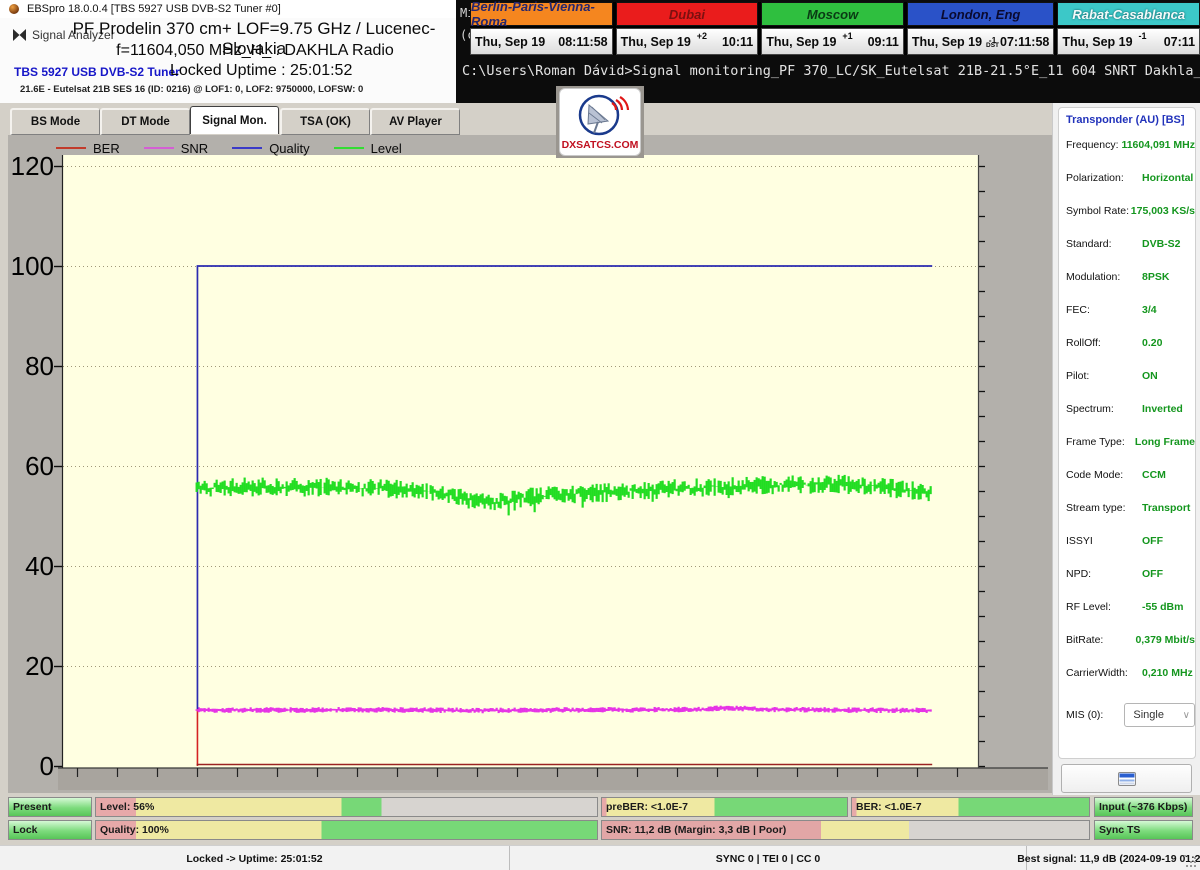  What do you see at coordinates (1093, 276) in the screenshot?
I see `transponder-row-label: Modulation:` at bounding box center [1093, 276].